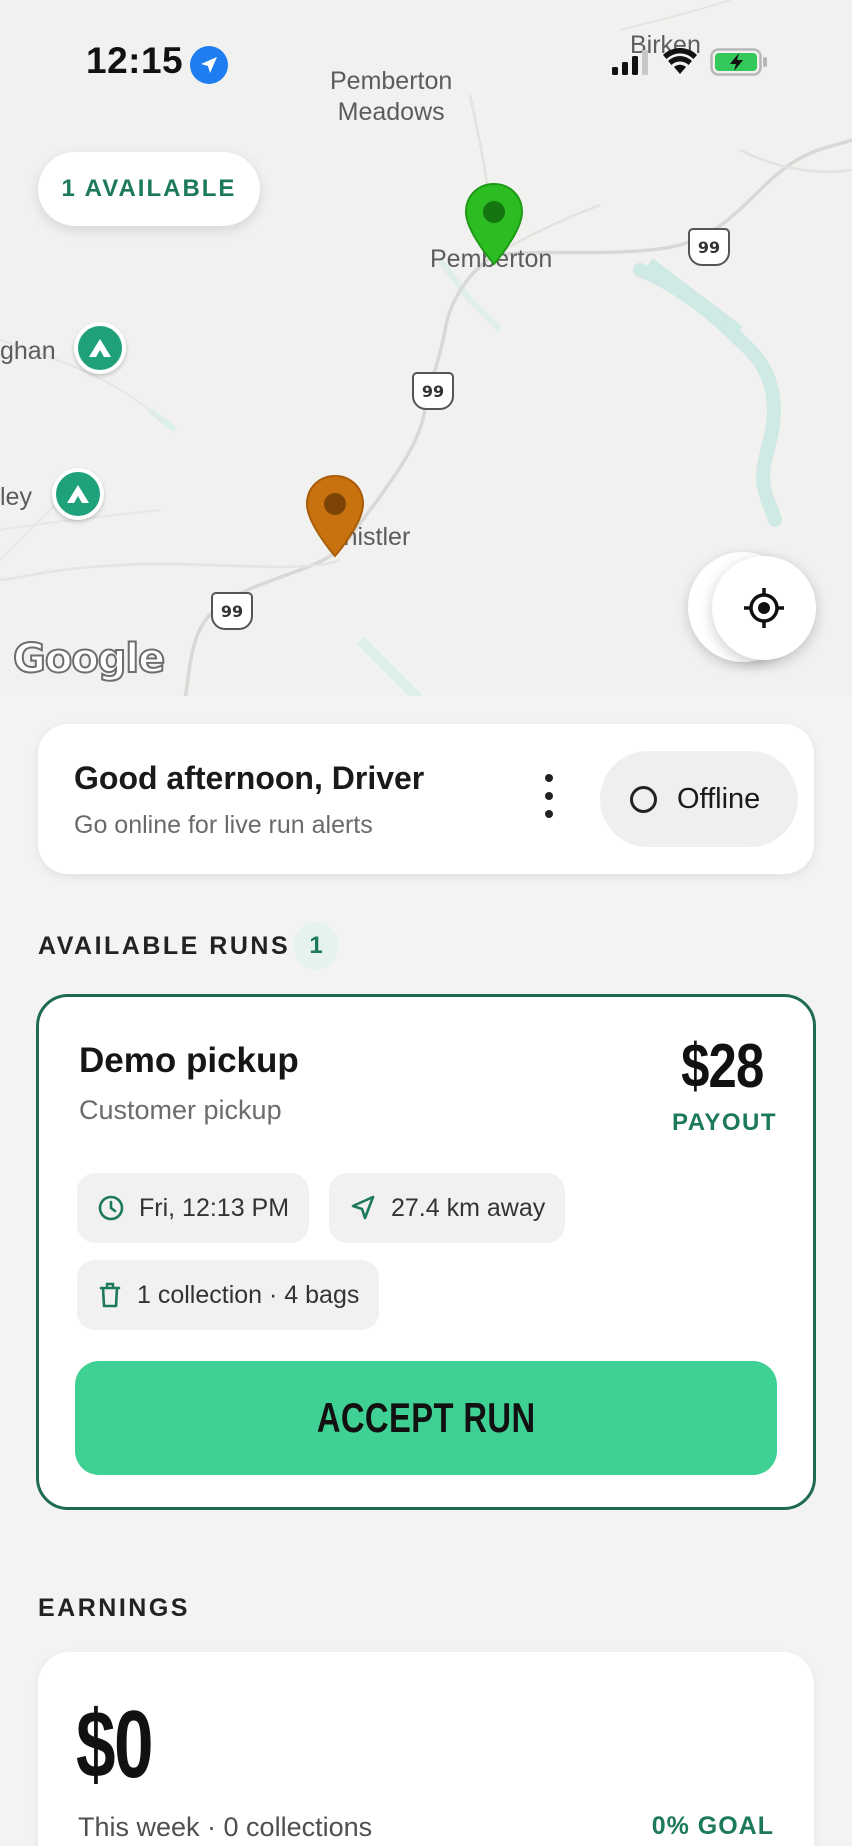  I want to click on run-price-label: PAYOUT, so click(724, 1122).